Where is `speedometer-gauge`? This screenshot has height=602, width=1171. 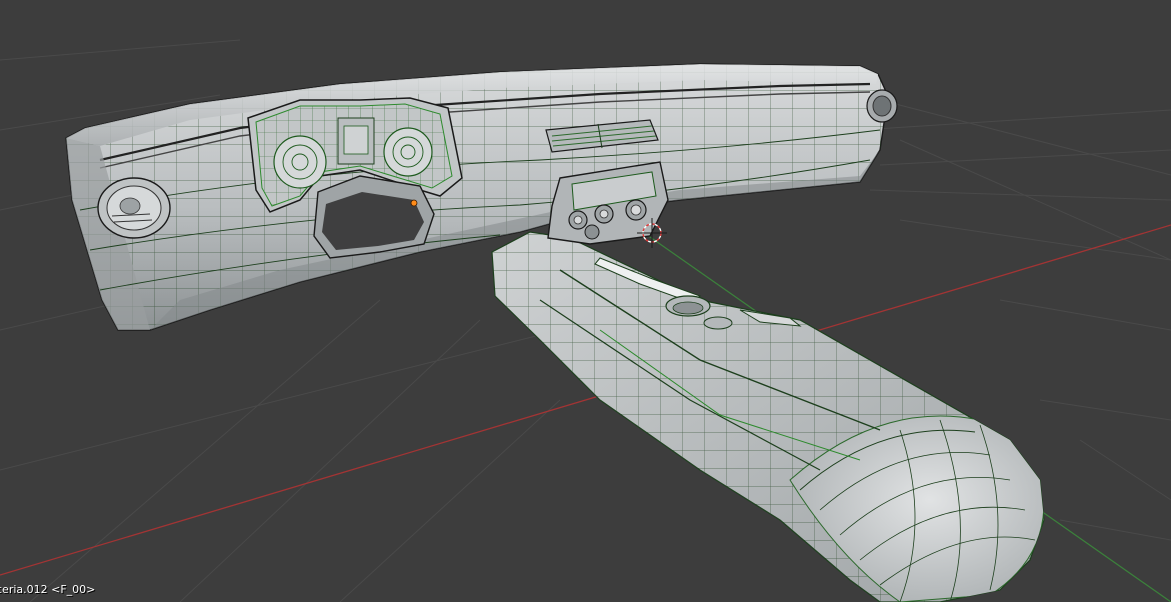 speedometer-gauge is located at coordinates (300, 162).